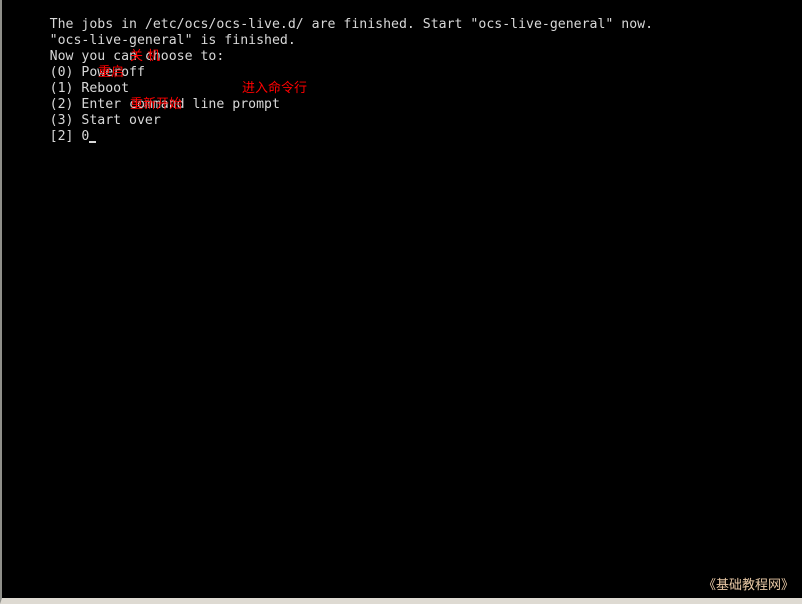  I want to click on console-line-3: Now you can choose to:, so click(402, 48).